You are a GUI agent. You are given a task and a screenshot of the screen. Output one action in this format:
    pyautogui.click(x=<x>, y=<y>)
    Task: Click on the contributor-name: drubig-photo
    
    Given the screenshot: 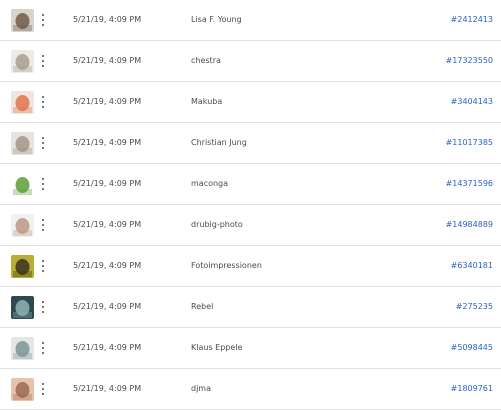 What is the action you would take?
    pyautogui.click(x=217, y=224)
    